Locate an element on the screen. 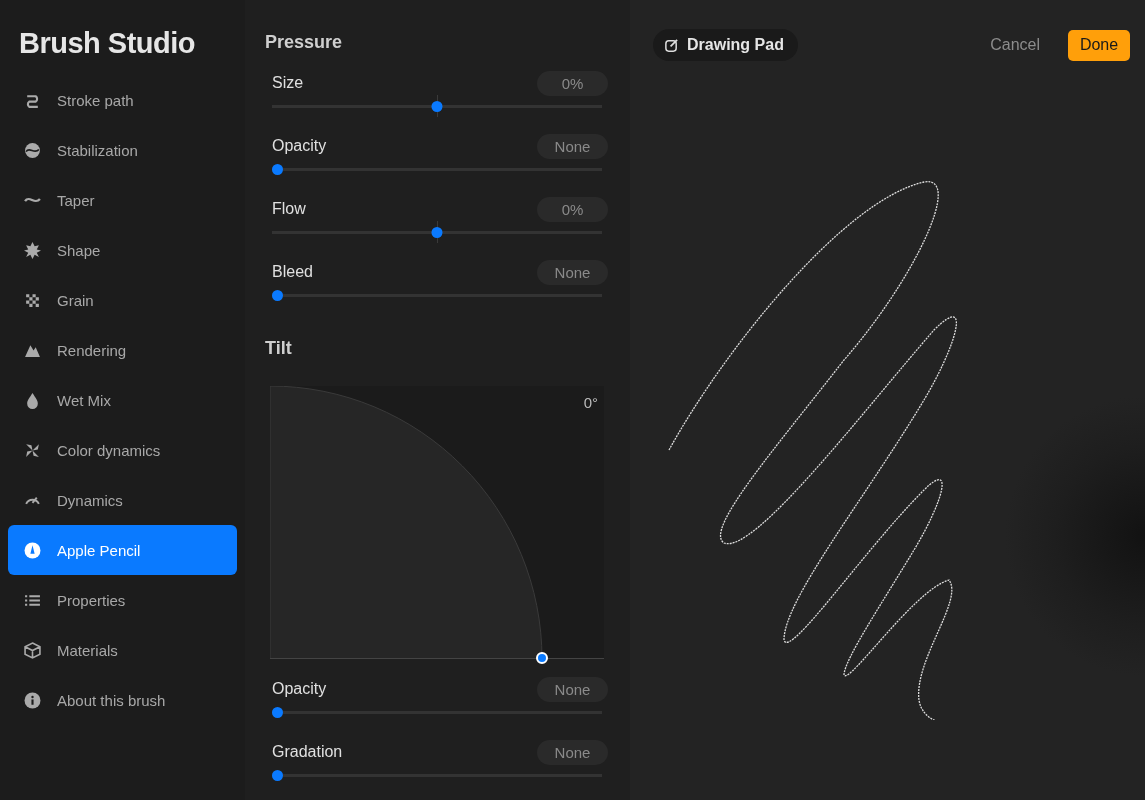 This screenshot has height=800, width=1145. sidebar-item: Dynamics is located at coordinates (122, 500).